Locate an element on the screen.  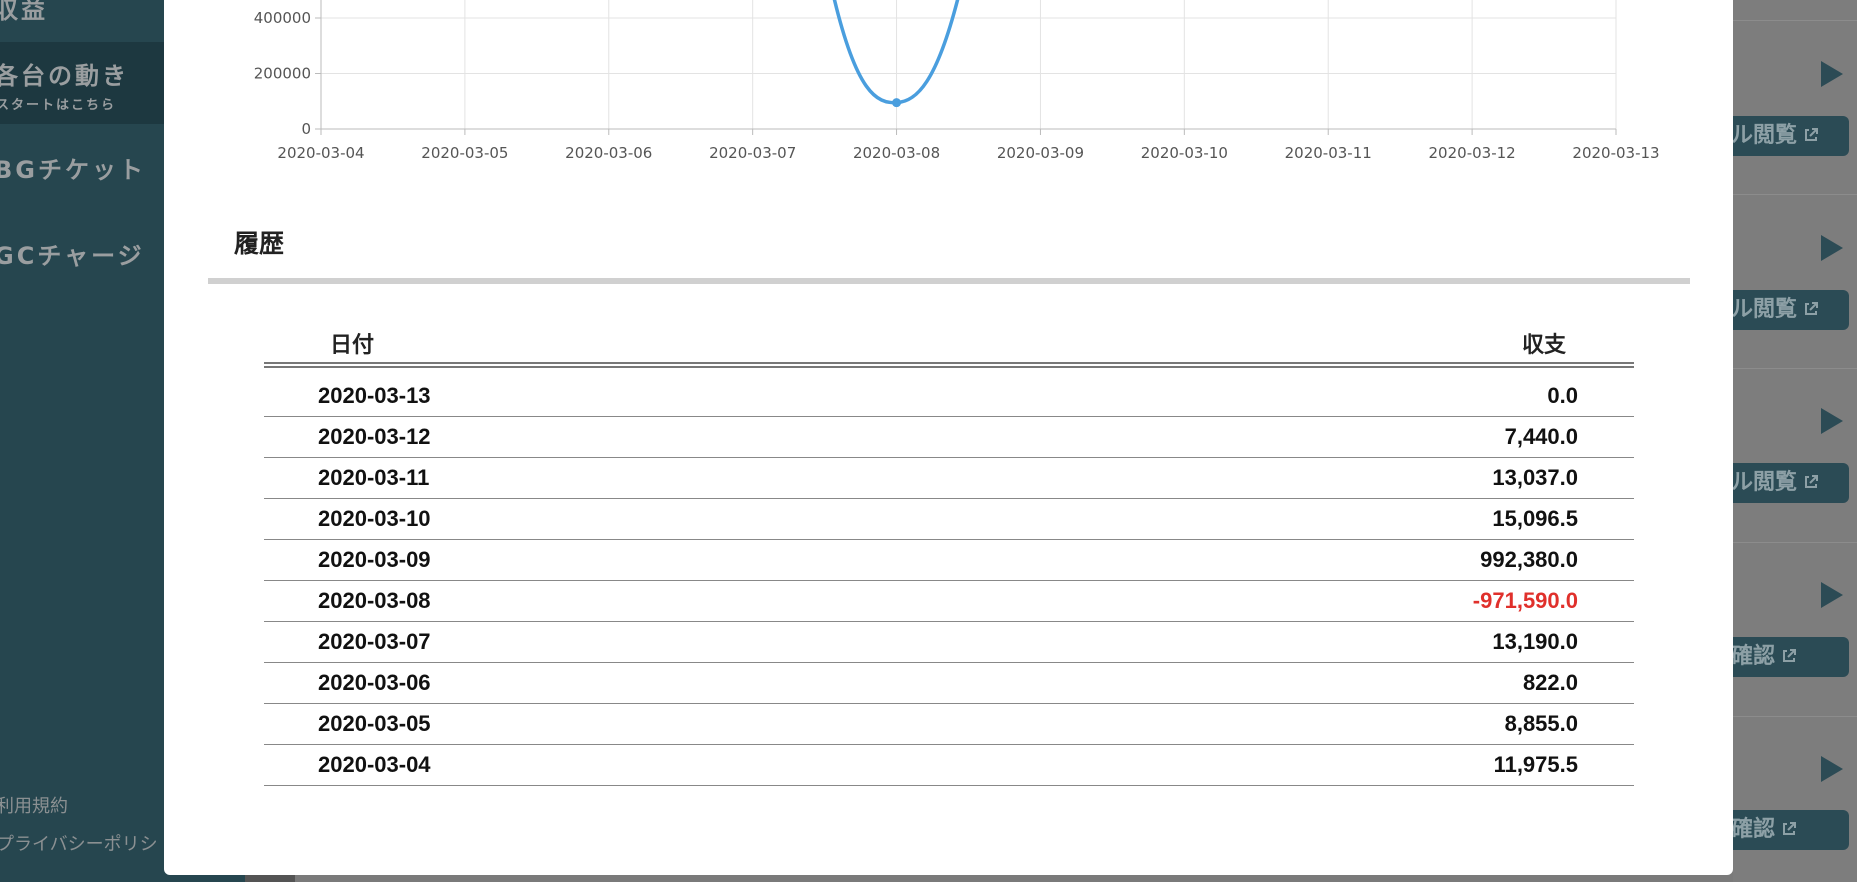
x-tick-label: 2020-03-08 is located at coordinates (896, 153).